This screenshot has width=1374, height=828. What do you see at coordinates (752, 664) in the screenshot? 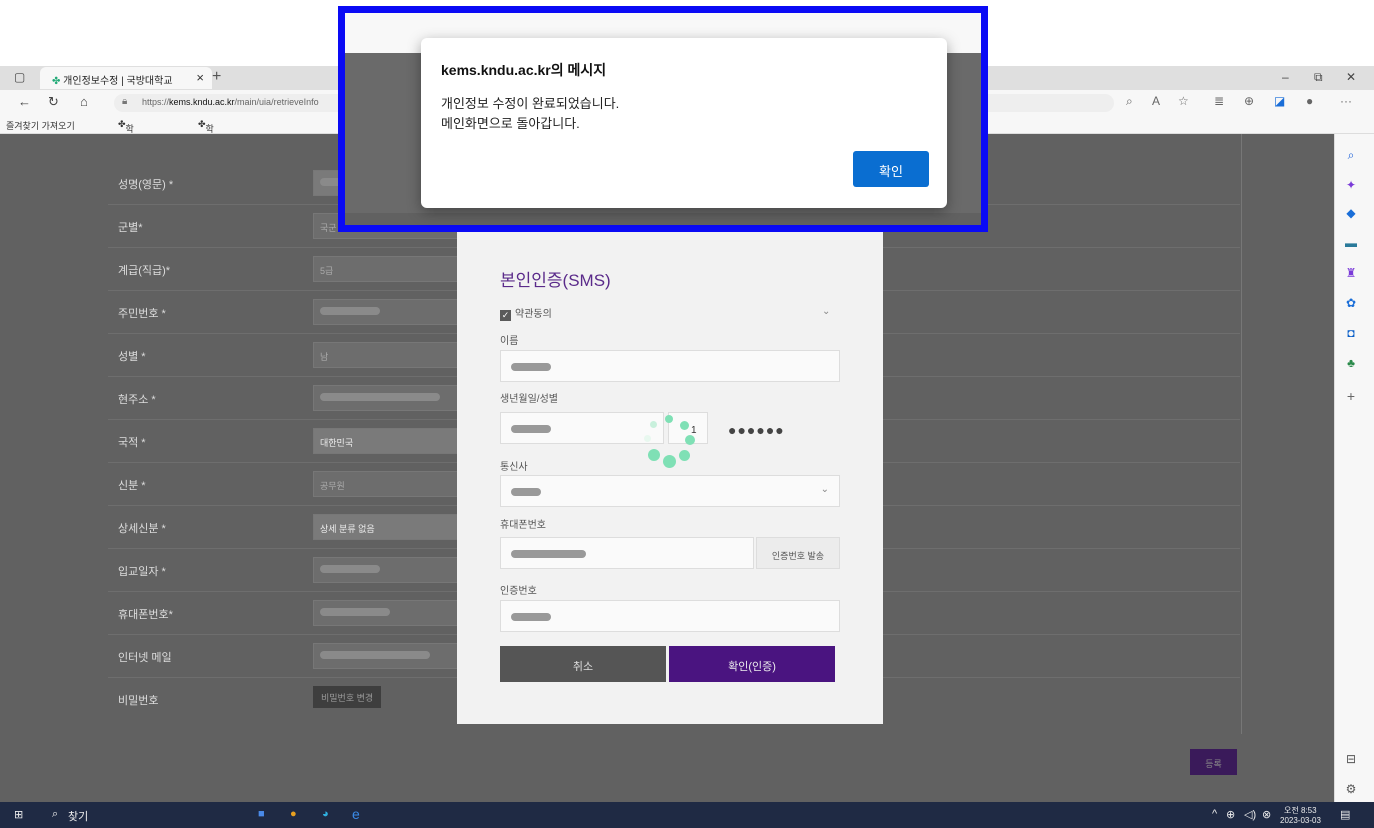
I see `confirm-auth-button: 확인(인증)` at bounding box center [752, 664].